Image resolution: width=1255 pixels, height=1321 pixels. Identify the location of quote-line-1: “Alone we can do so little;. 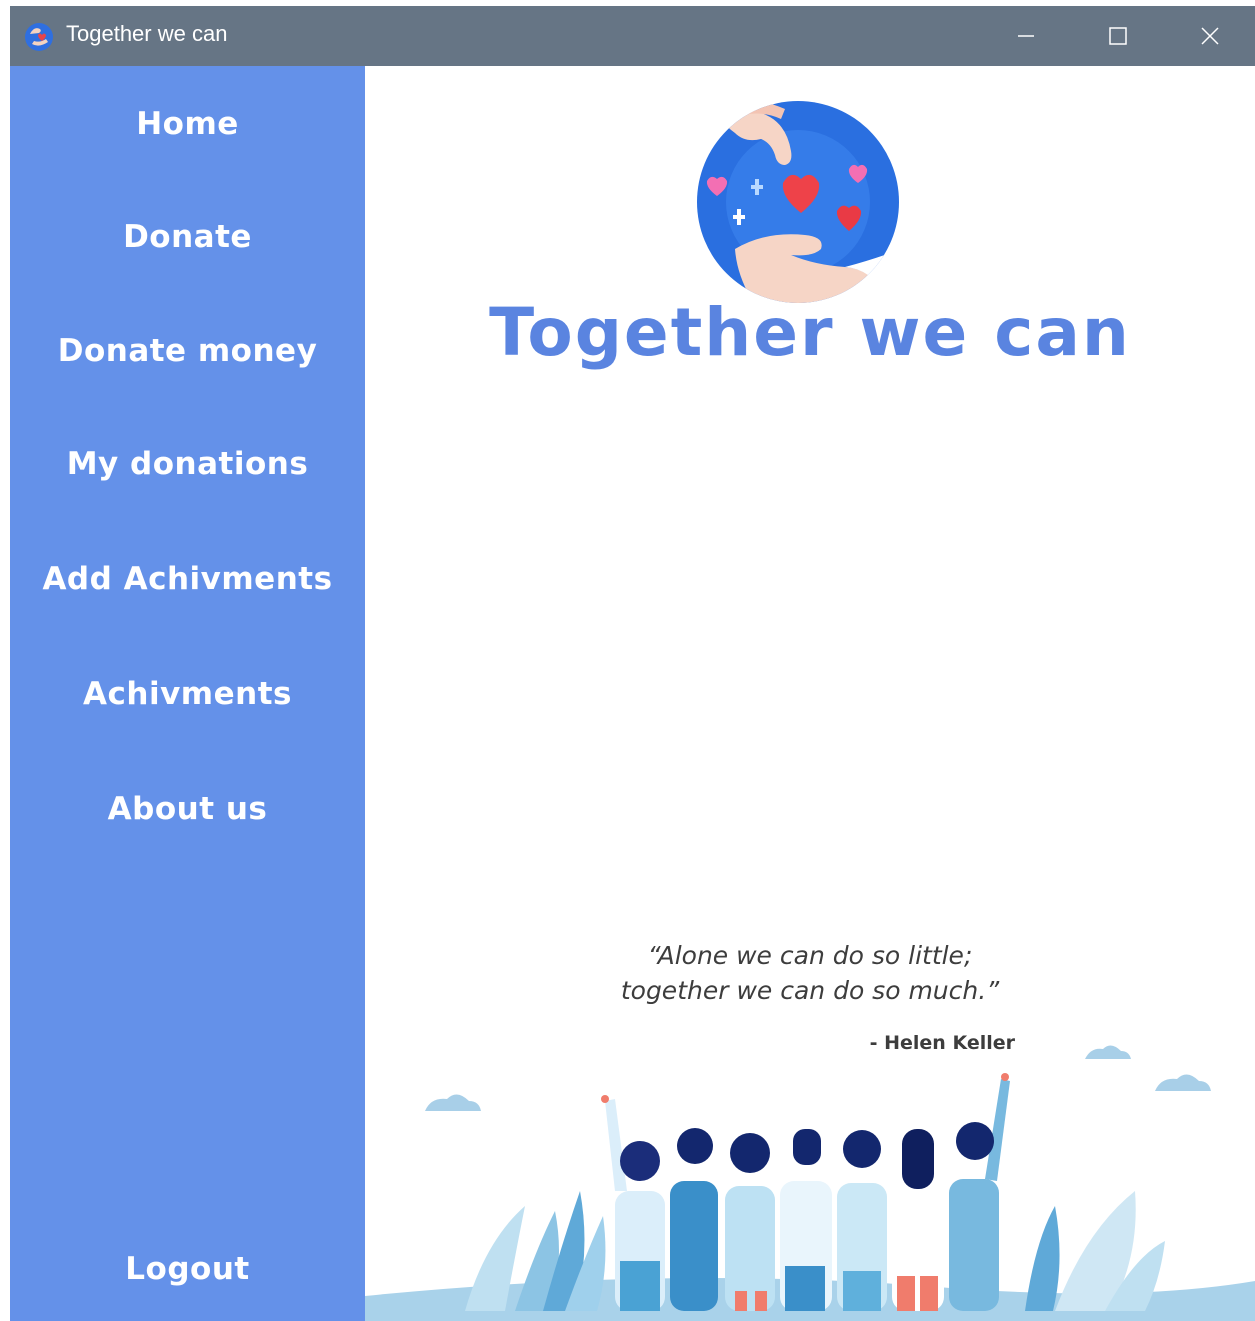
(810, 955).